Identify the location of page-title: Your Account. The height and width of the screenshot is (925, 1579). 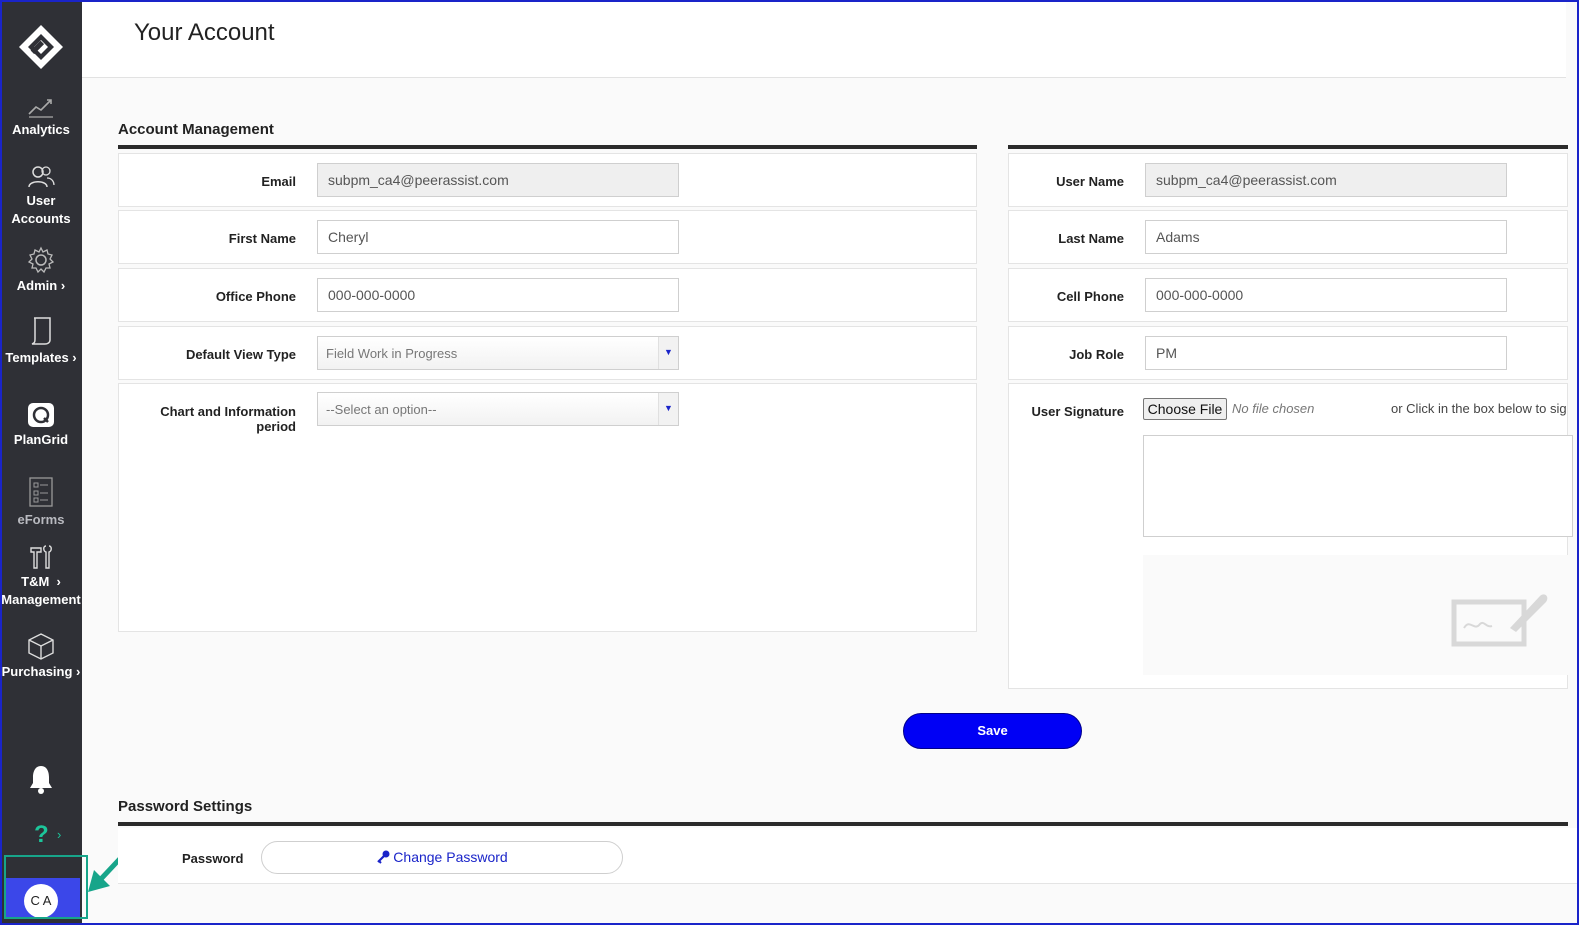
(204, 32).